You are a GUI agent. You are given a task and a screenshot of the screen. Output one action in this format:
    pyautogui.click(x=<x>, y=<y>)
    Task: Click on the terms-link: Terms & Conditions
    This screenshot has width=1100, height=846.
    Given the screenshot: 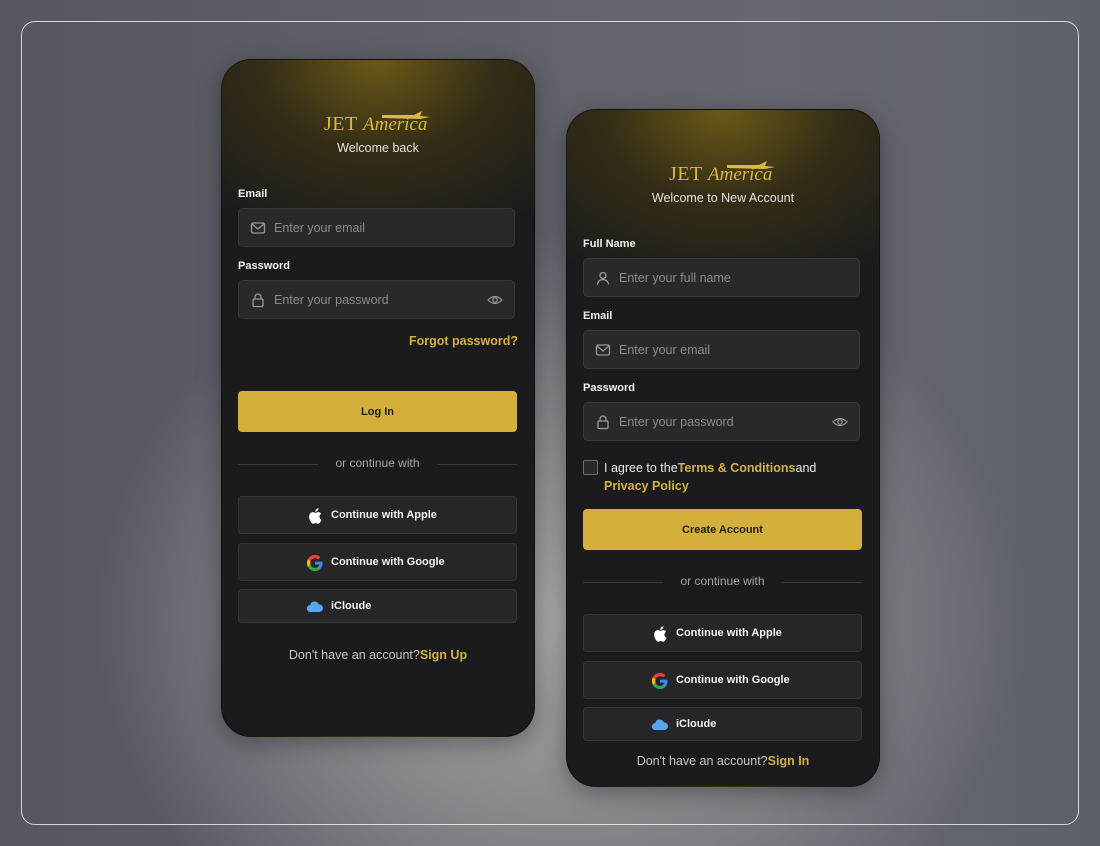 What is the action you would take?
    pyautogui.click(x=737, y=468)
    